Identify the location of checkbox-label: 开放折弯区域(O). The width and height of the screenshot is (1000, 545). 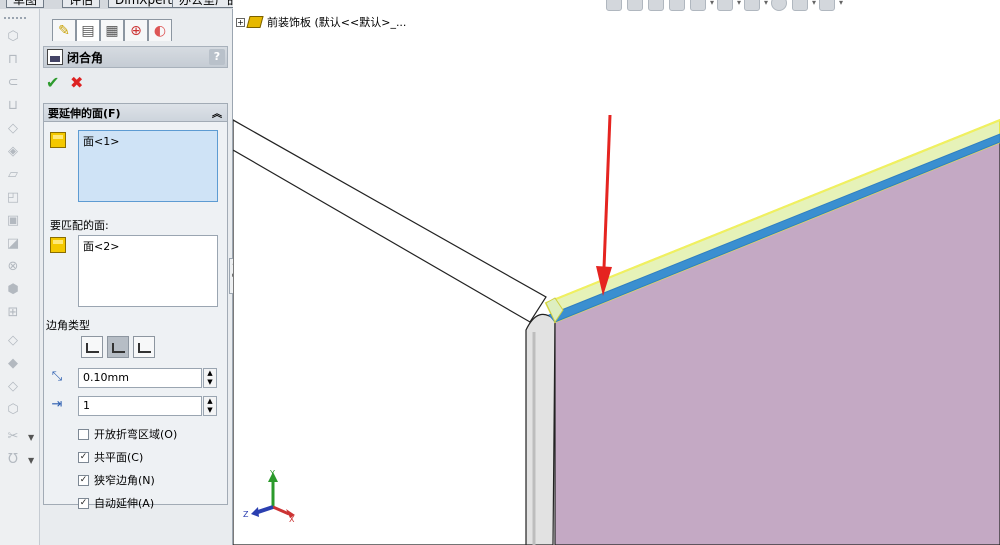
(136, 434).